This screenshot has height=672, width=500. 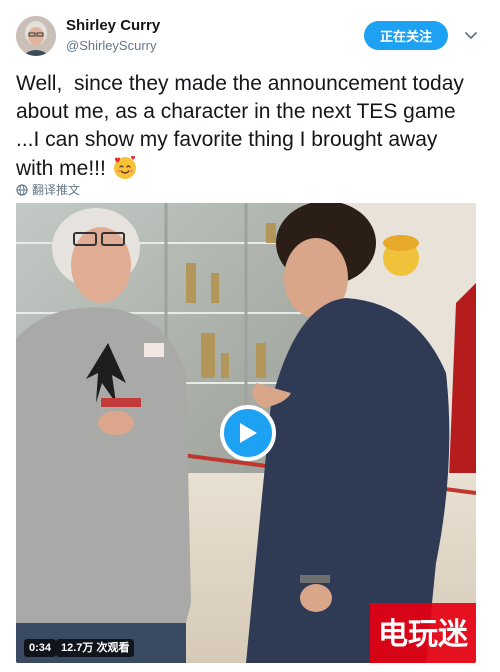 I want to click on display-name: Shirley Curry, so click(x=113, y=25).